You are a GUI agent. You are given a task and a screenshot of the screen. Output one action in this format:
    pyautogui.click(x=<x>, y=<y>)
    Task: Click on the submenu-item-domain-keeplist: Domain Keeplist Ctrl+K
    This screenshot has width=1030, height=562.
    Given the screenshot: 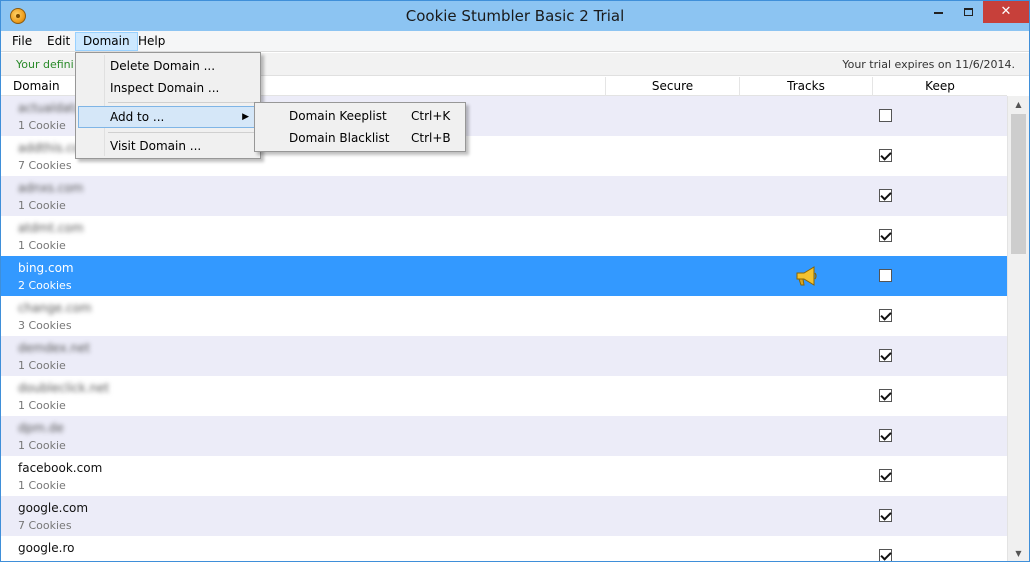 What is the action you would take?
    pyautogui.click(x=360, y=116)
    